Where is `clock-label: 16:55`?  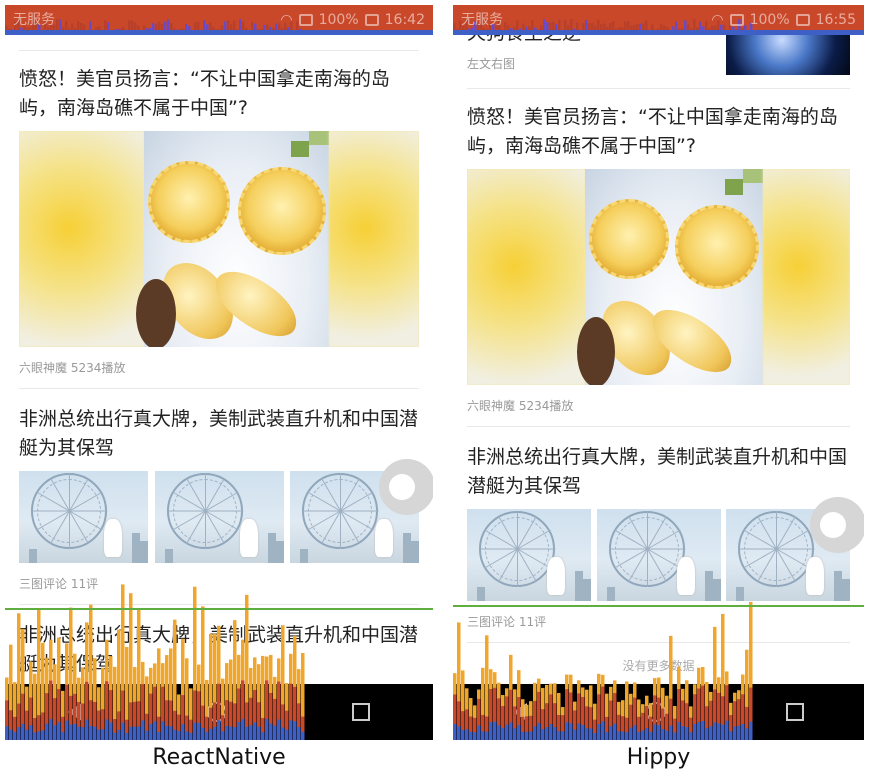 clock-label: 16:55 is located at coordinates (835, 20).